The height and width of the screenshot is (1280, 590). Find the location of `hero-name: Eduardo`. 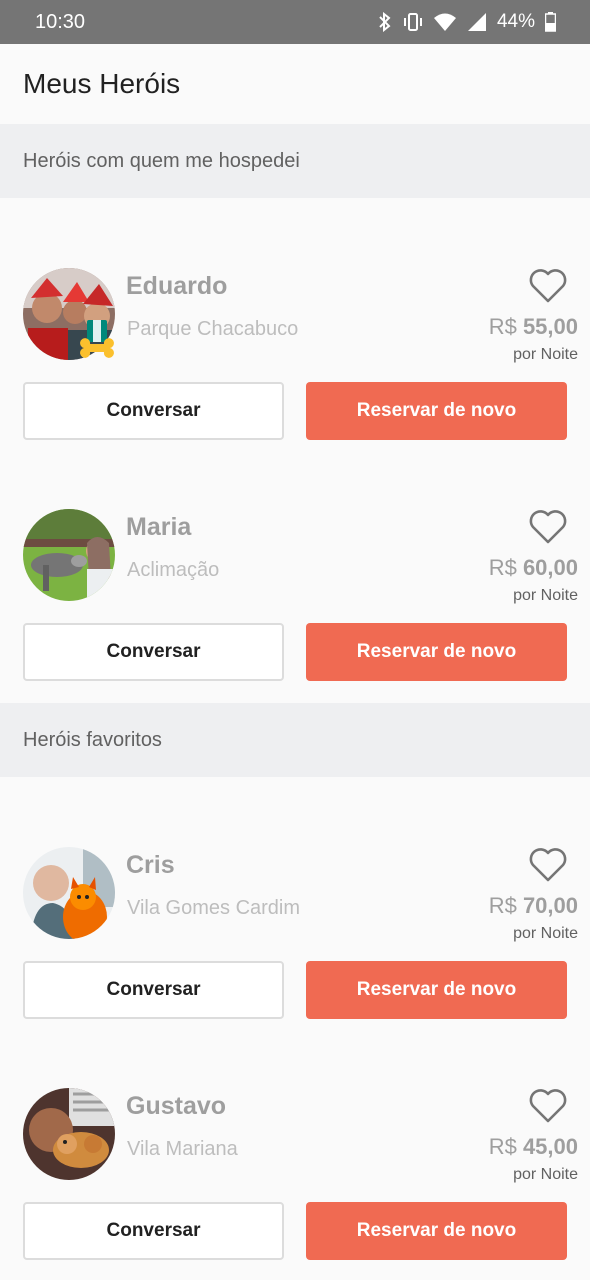

hero-name: Eduardo is located at coordinates (177, 286).